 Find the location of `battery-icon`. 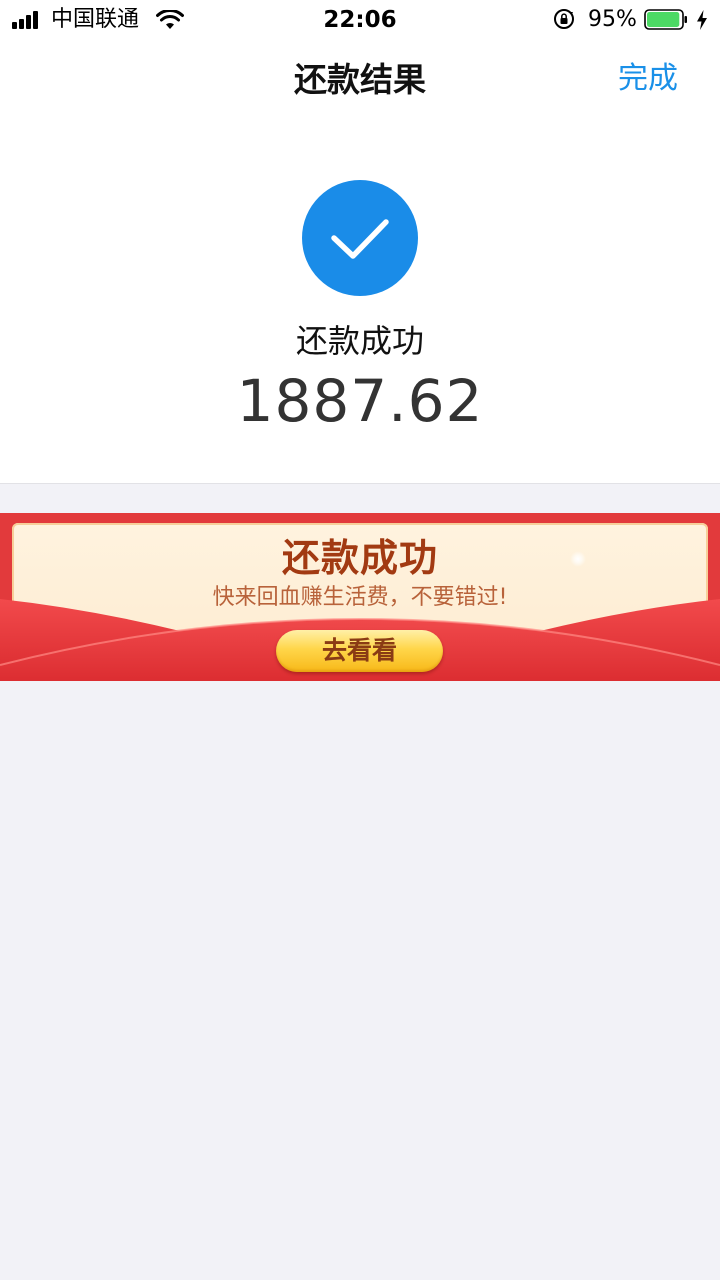

battery-icon is located at coordinates (665, 19).